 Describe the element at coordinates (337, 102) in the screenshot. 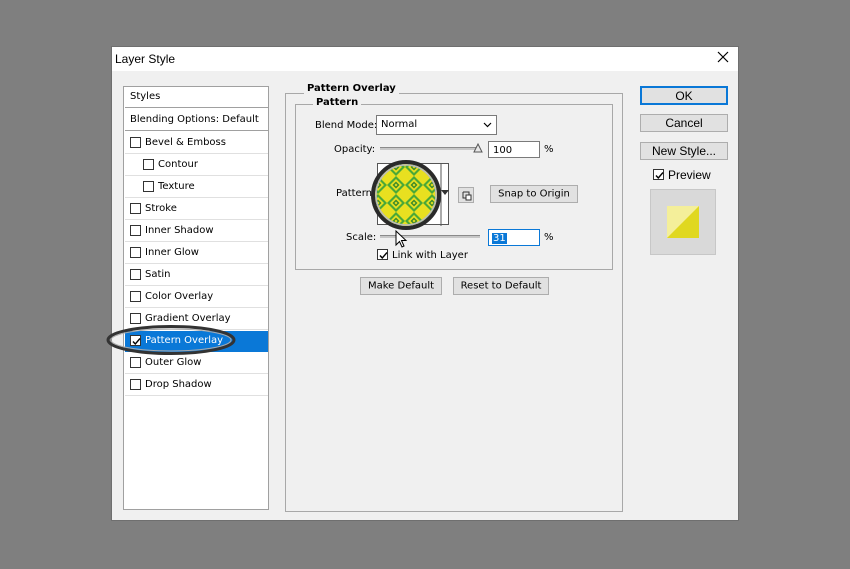

I see `pattern-group-label: Pattern` at that location.